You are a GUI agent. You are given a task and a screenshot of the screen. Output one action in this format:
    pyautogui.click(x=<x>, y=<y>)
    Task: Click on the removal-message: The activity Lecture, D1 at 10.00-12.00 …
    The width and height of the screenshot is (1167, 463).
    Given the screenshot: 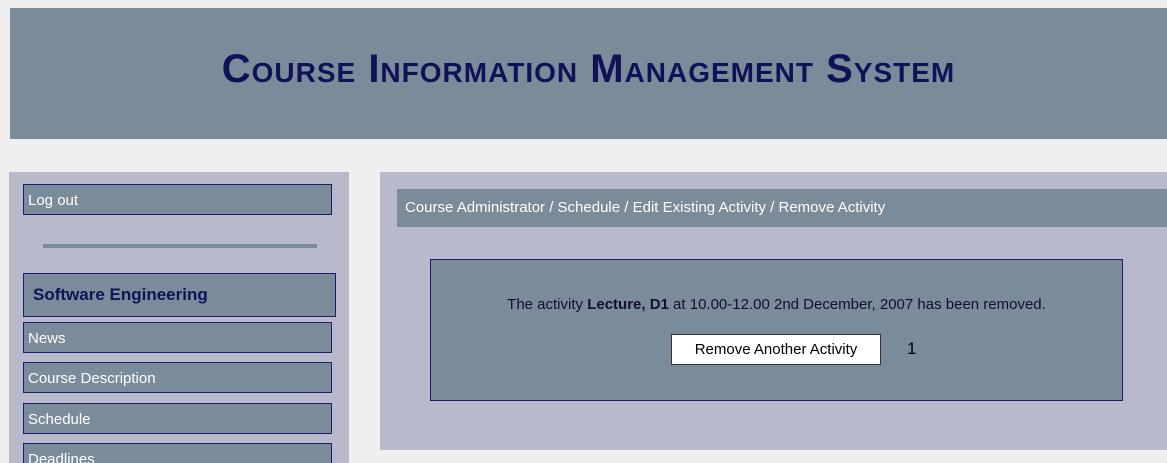 What is the action you would take?
    pyautogui.click(x=776, y=304)
    